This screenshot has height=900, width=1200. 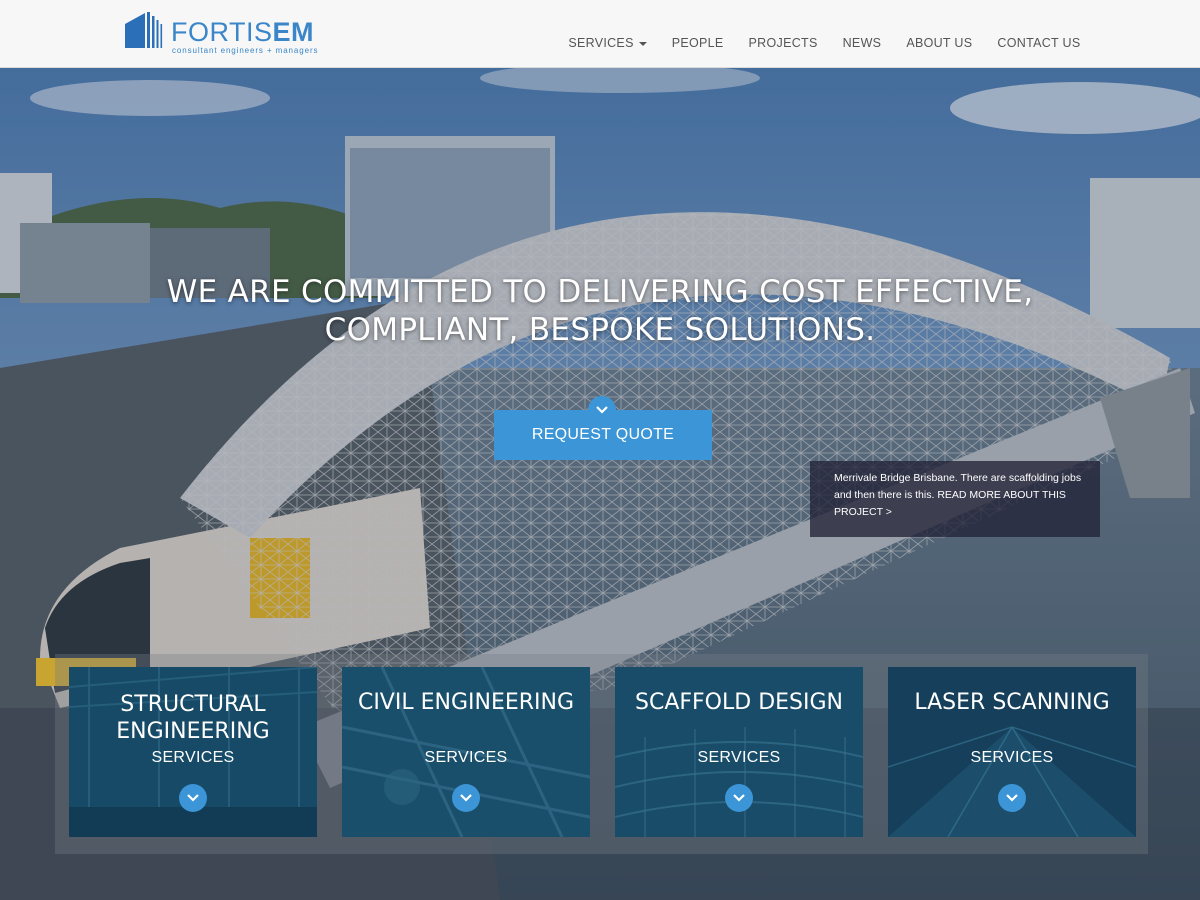 What do you see at coordinates (642, 44) in the screenshot?
I see `caret-down-icon` at bounding box center [642, 44].